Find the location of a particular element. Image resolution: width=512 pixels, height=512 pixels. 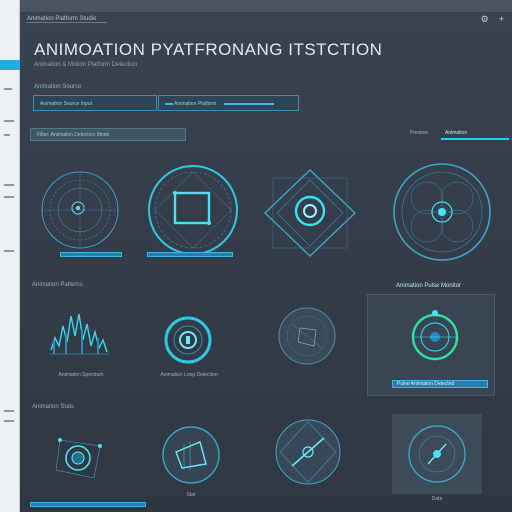

focus-target-card is located at coordinates (310, 213).